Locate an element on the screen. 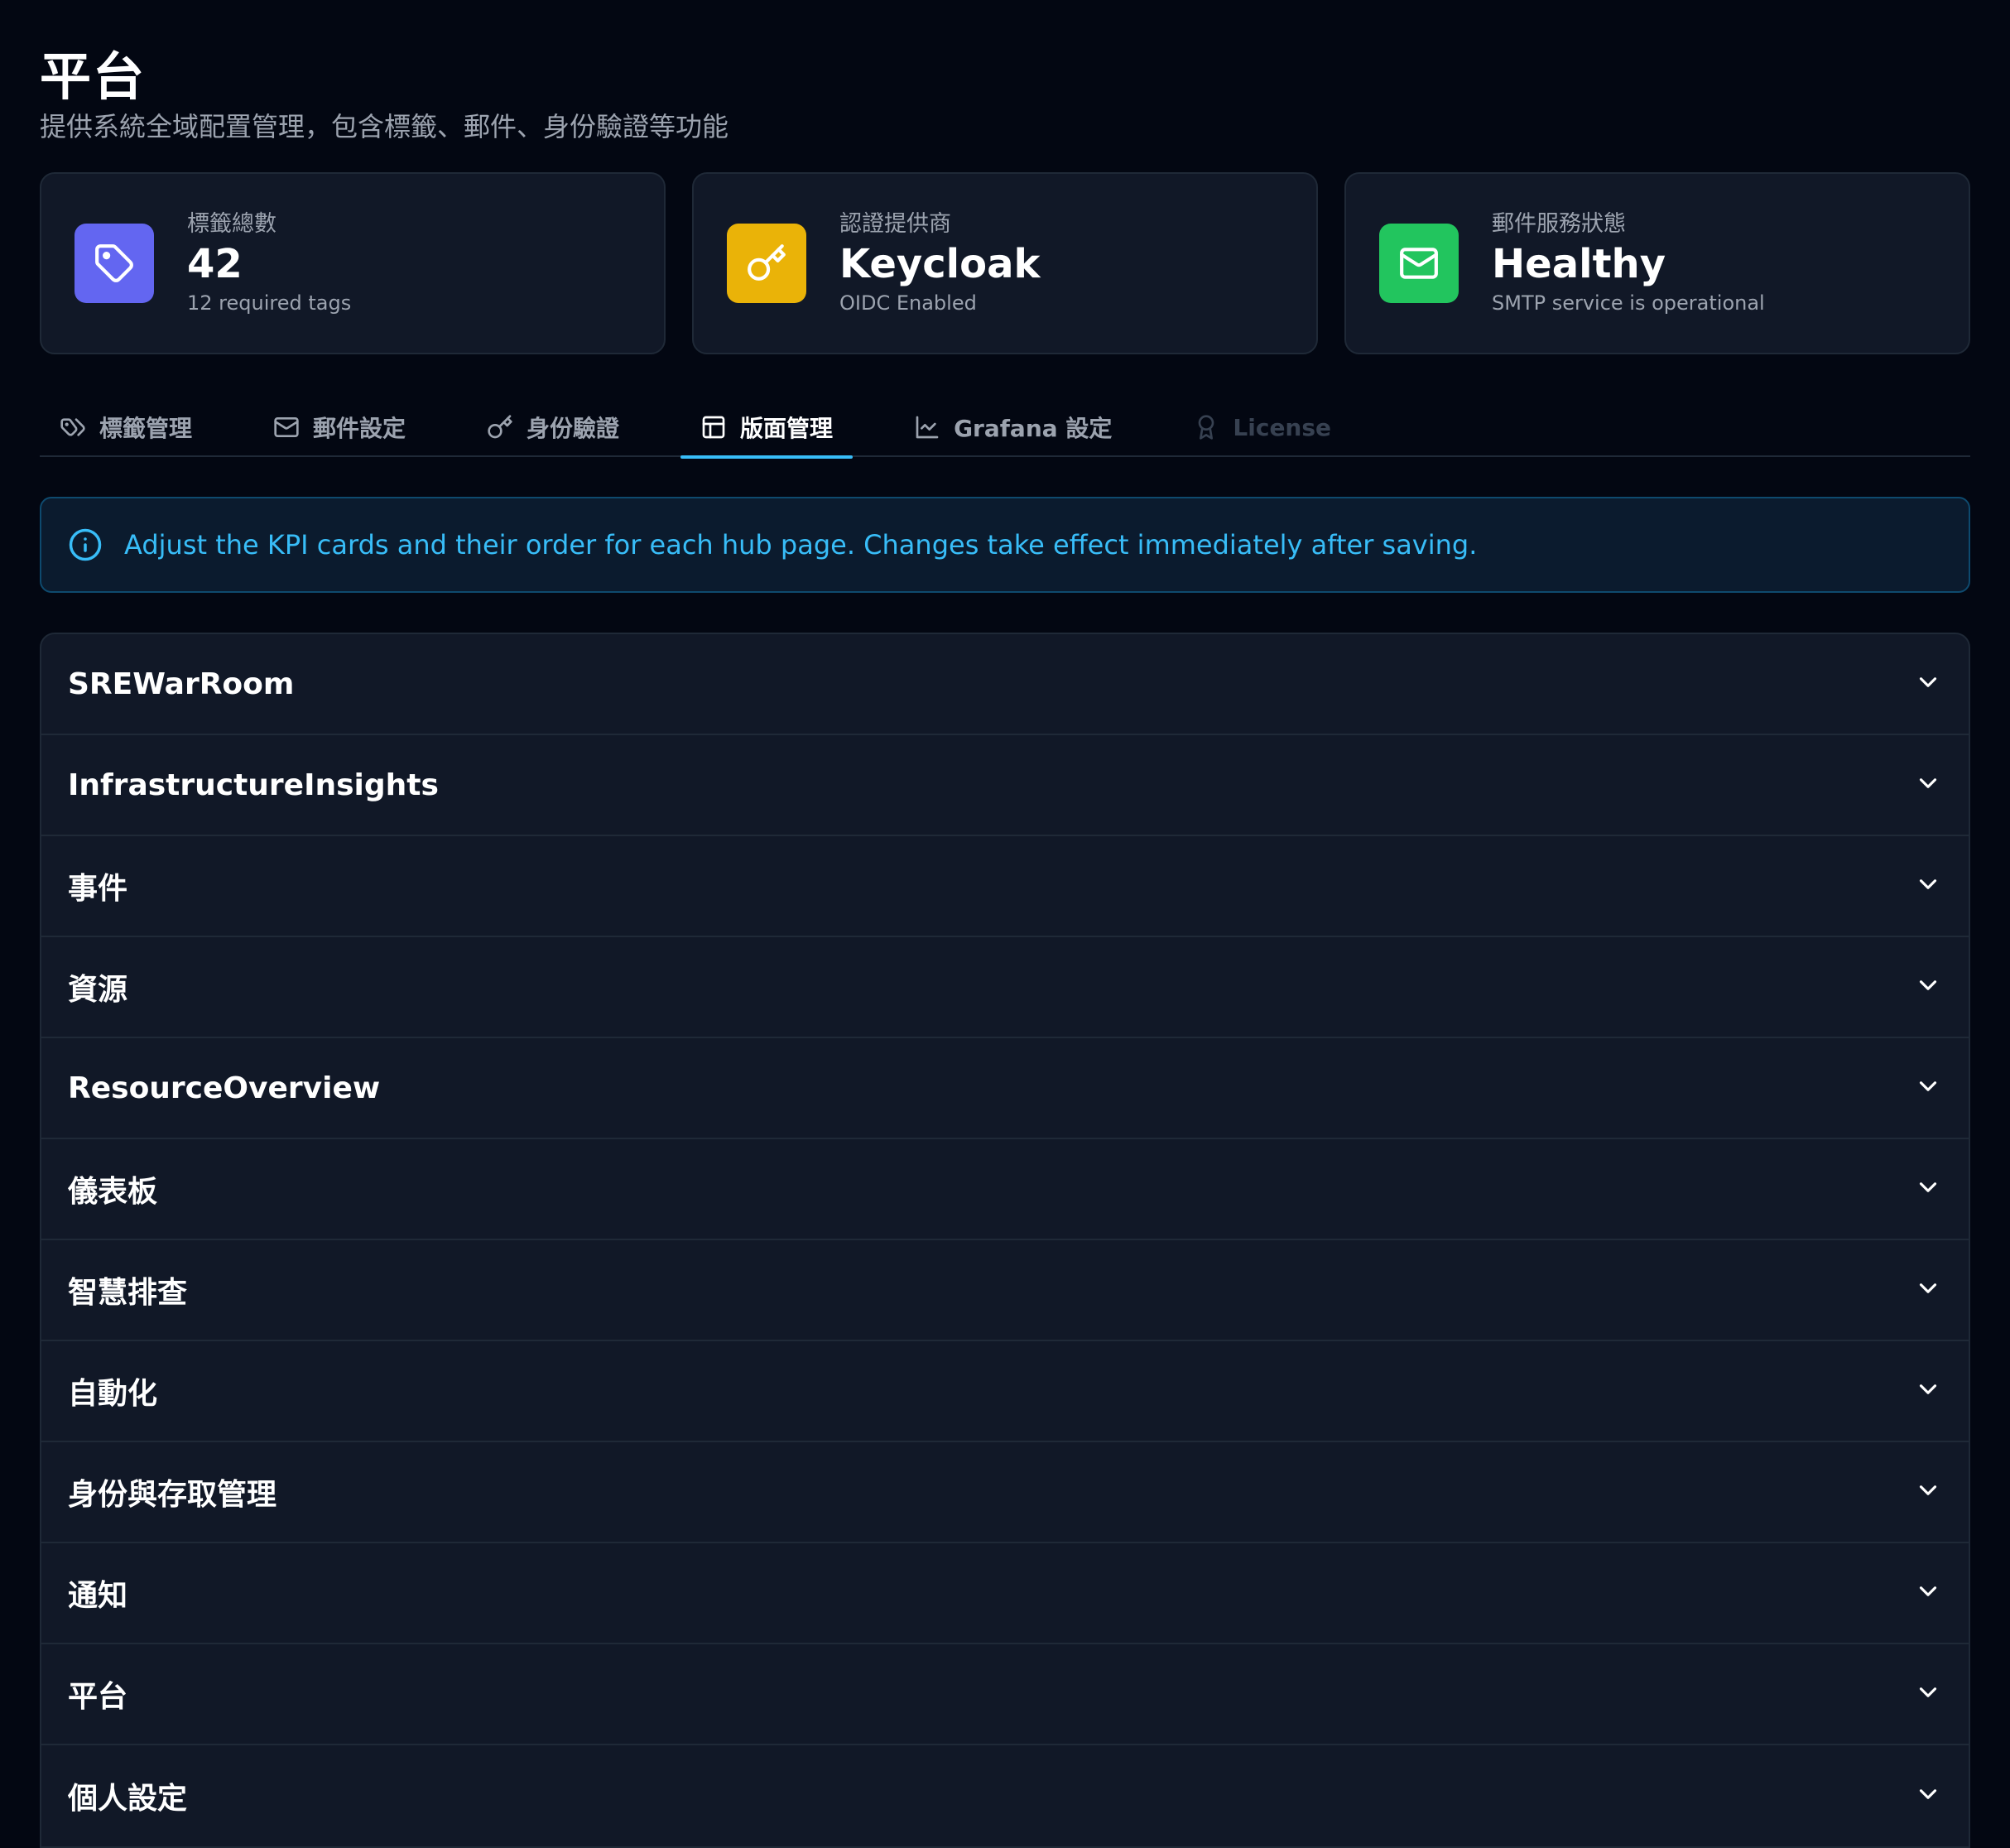 This screenshot has width=2010, height=1848. accordion-label: 自動化 is located at coordinates (113, 1394).